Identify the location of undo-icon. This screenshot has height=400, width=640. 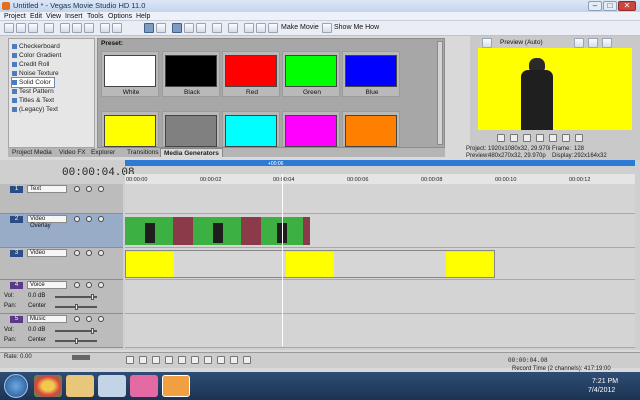
(105, 28).